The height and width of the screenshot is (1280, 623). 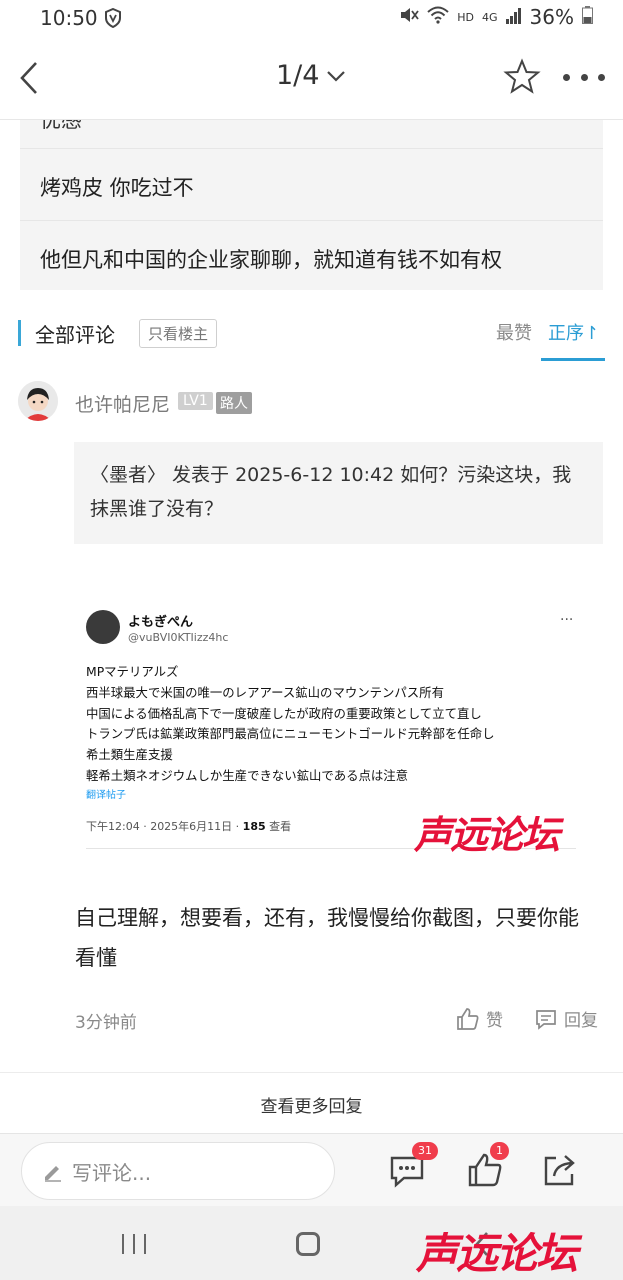 I want to click on sort-by-likes-tab: 最赞, so click(x=514, y=332).